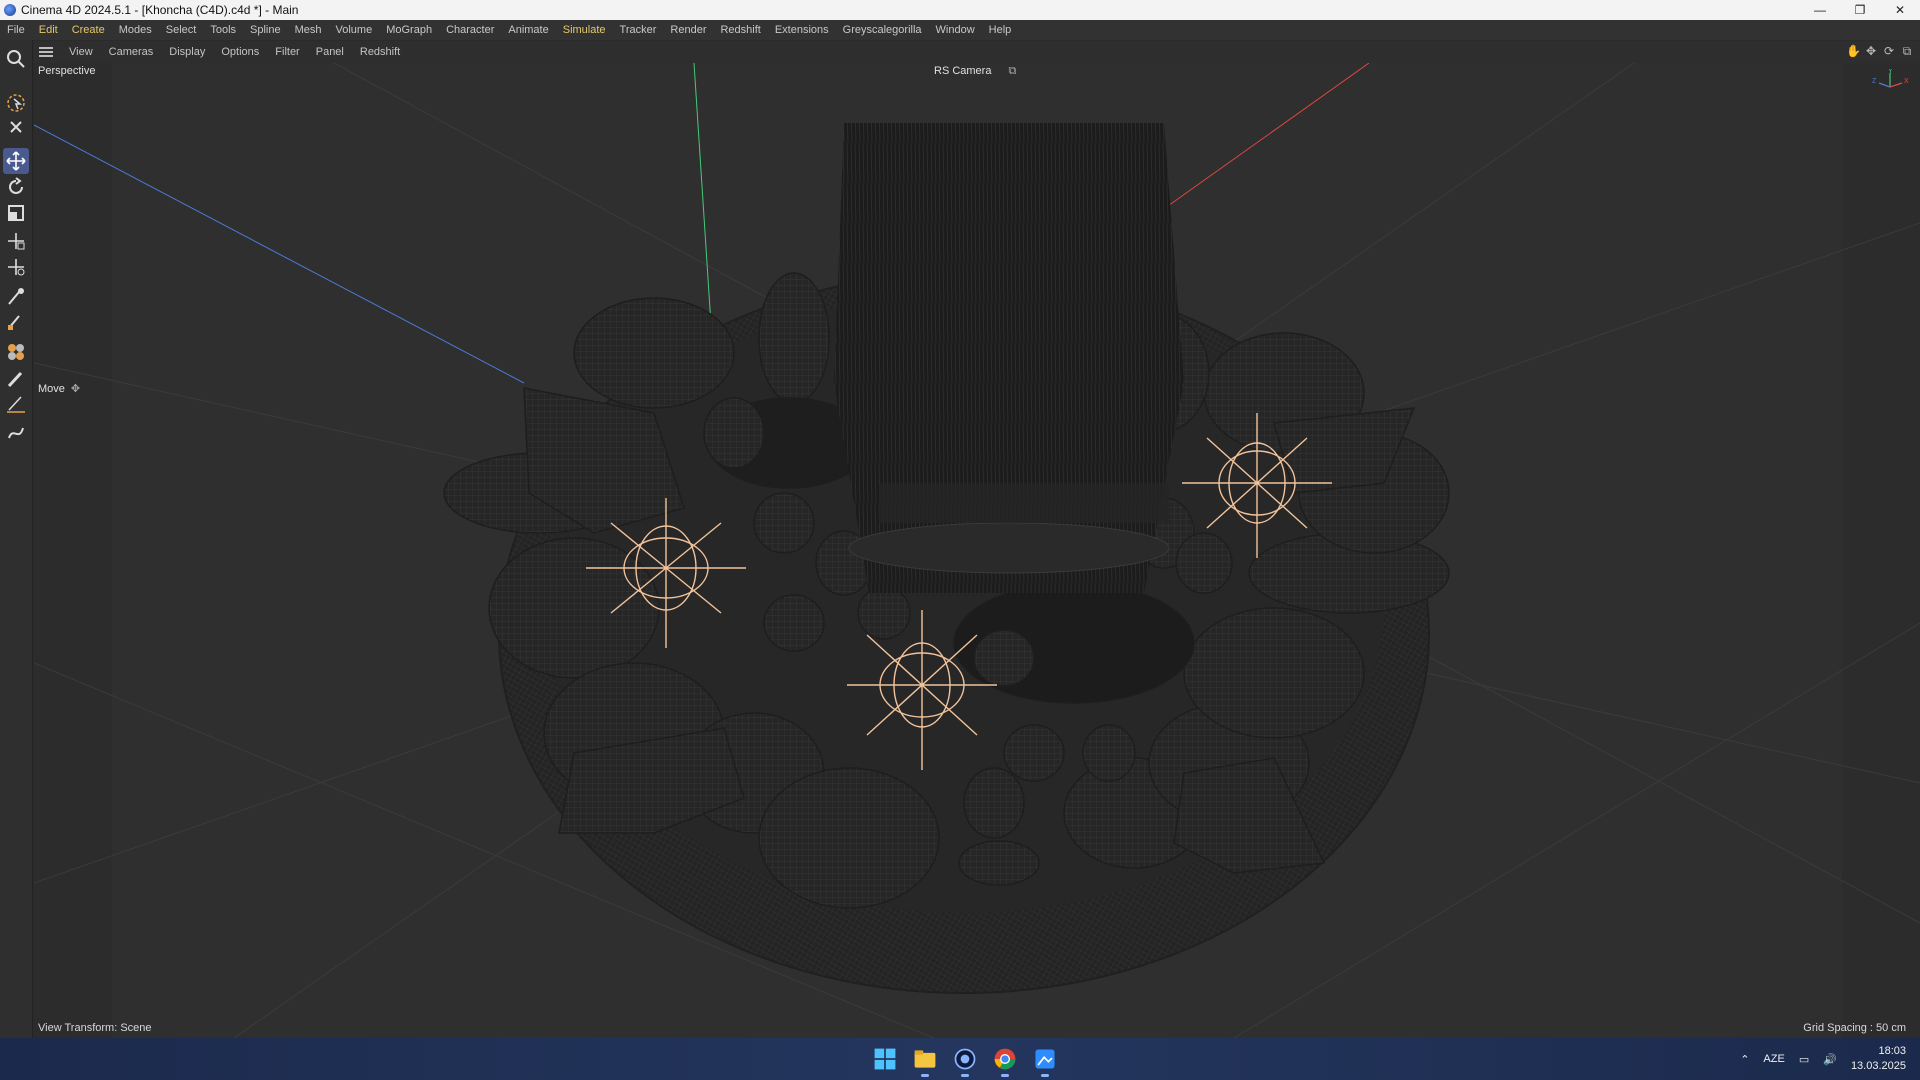  Describe the element at coordinates (1878, 1066) in the screenshot. I see `clock-date: 13.03.2025` at that location.